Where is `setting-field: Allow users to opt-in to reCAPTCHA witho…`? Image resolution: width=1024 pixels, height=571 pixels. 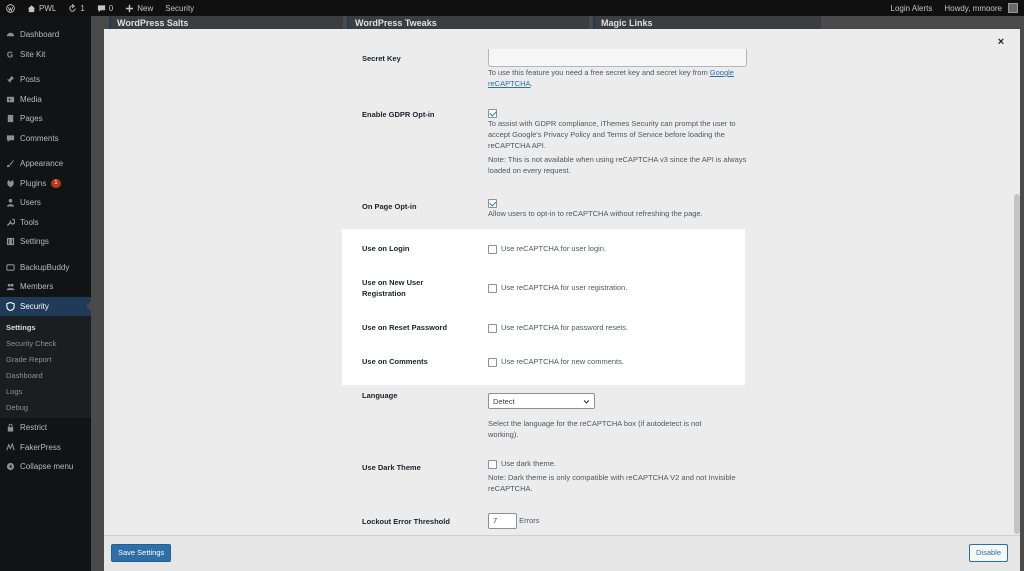 setting-field: Allow users to opt-in to reCAPTCHA witho… is located at coordinates (618, 208).